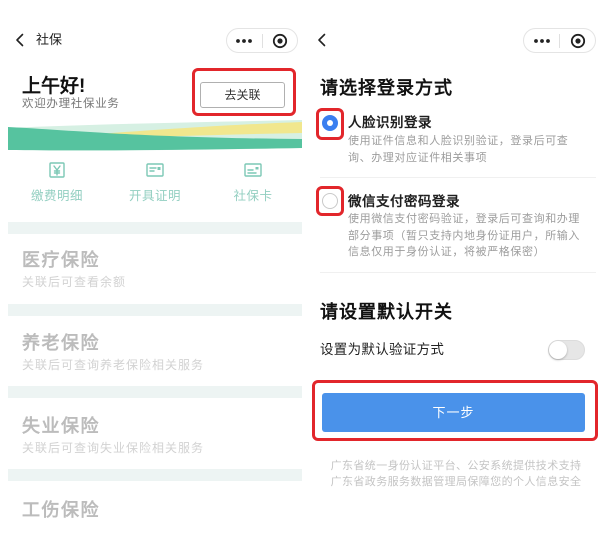  I want to click on insurance-section-unemployment: 失业保险 关联后可查询失业保险相关服务, so click(155, 442).